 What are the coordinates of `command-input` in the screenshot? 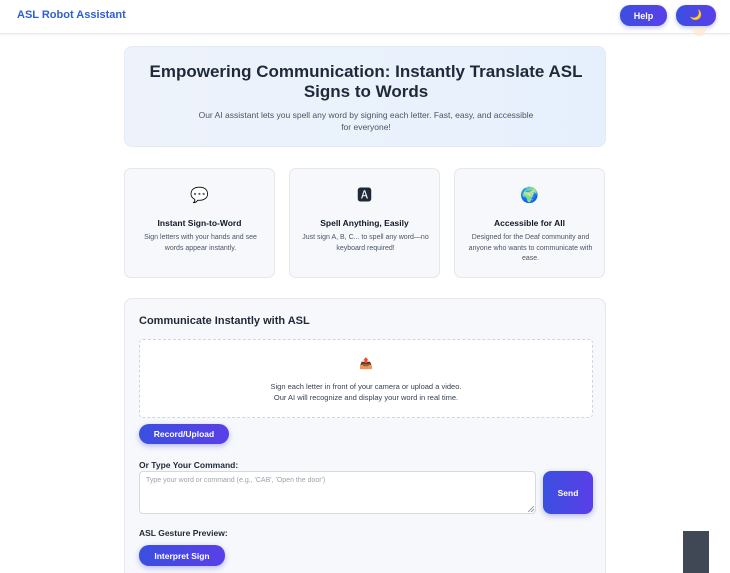 It's located at (337, 492).